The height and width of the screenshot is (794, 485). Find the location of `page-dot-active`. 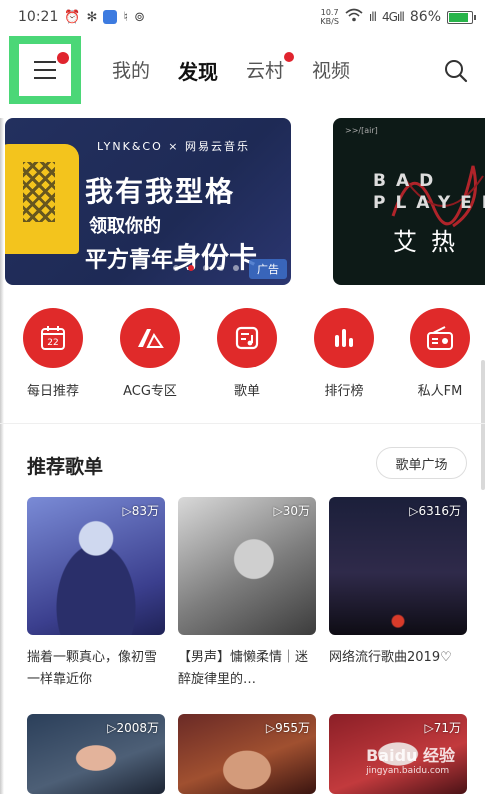

page-dot-active is located at coordinates (191, 268).